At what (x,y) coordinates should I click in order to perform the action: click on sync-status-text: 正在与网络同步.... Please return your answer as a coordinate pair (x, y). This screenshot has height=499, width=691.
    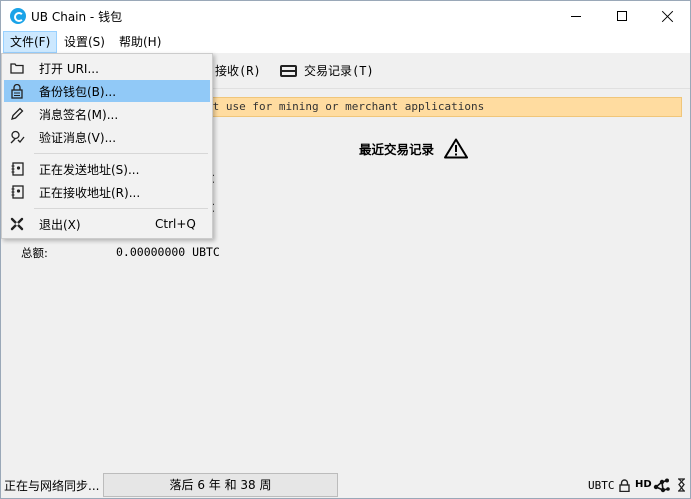
    Looking at the image, I should click on (52, 486).